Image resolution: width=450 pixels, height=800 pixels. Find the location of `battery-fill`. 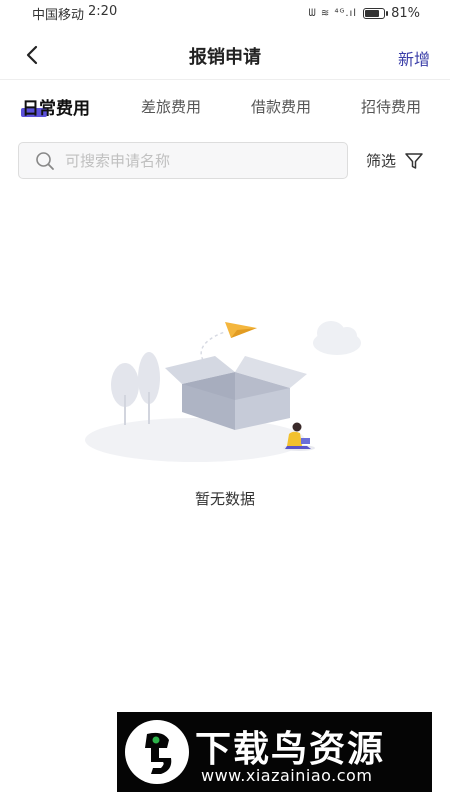

battery-fill is located at coordinates (372, 13).